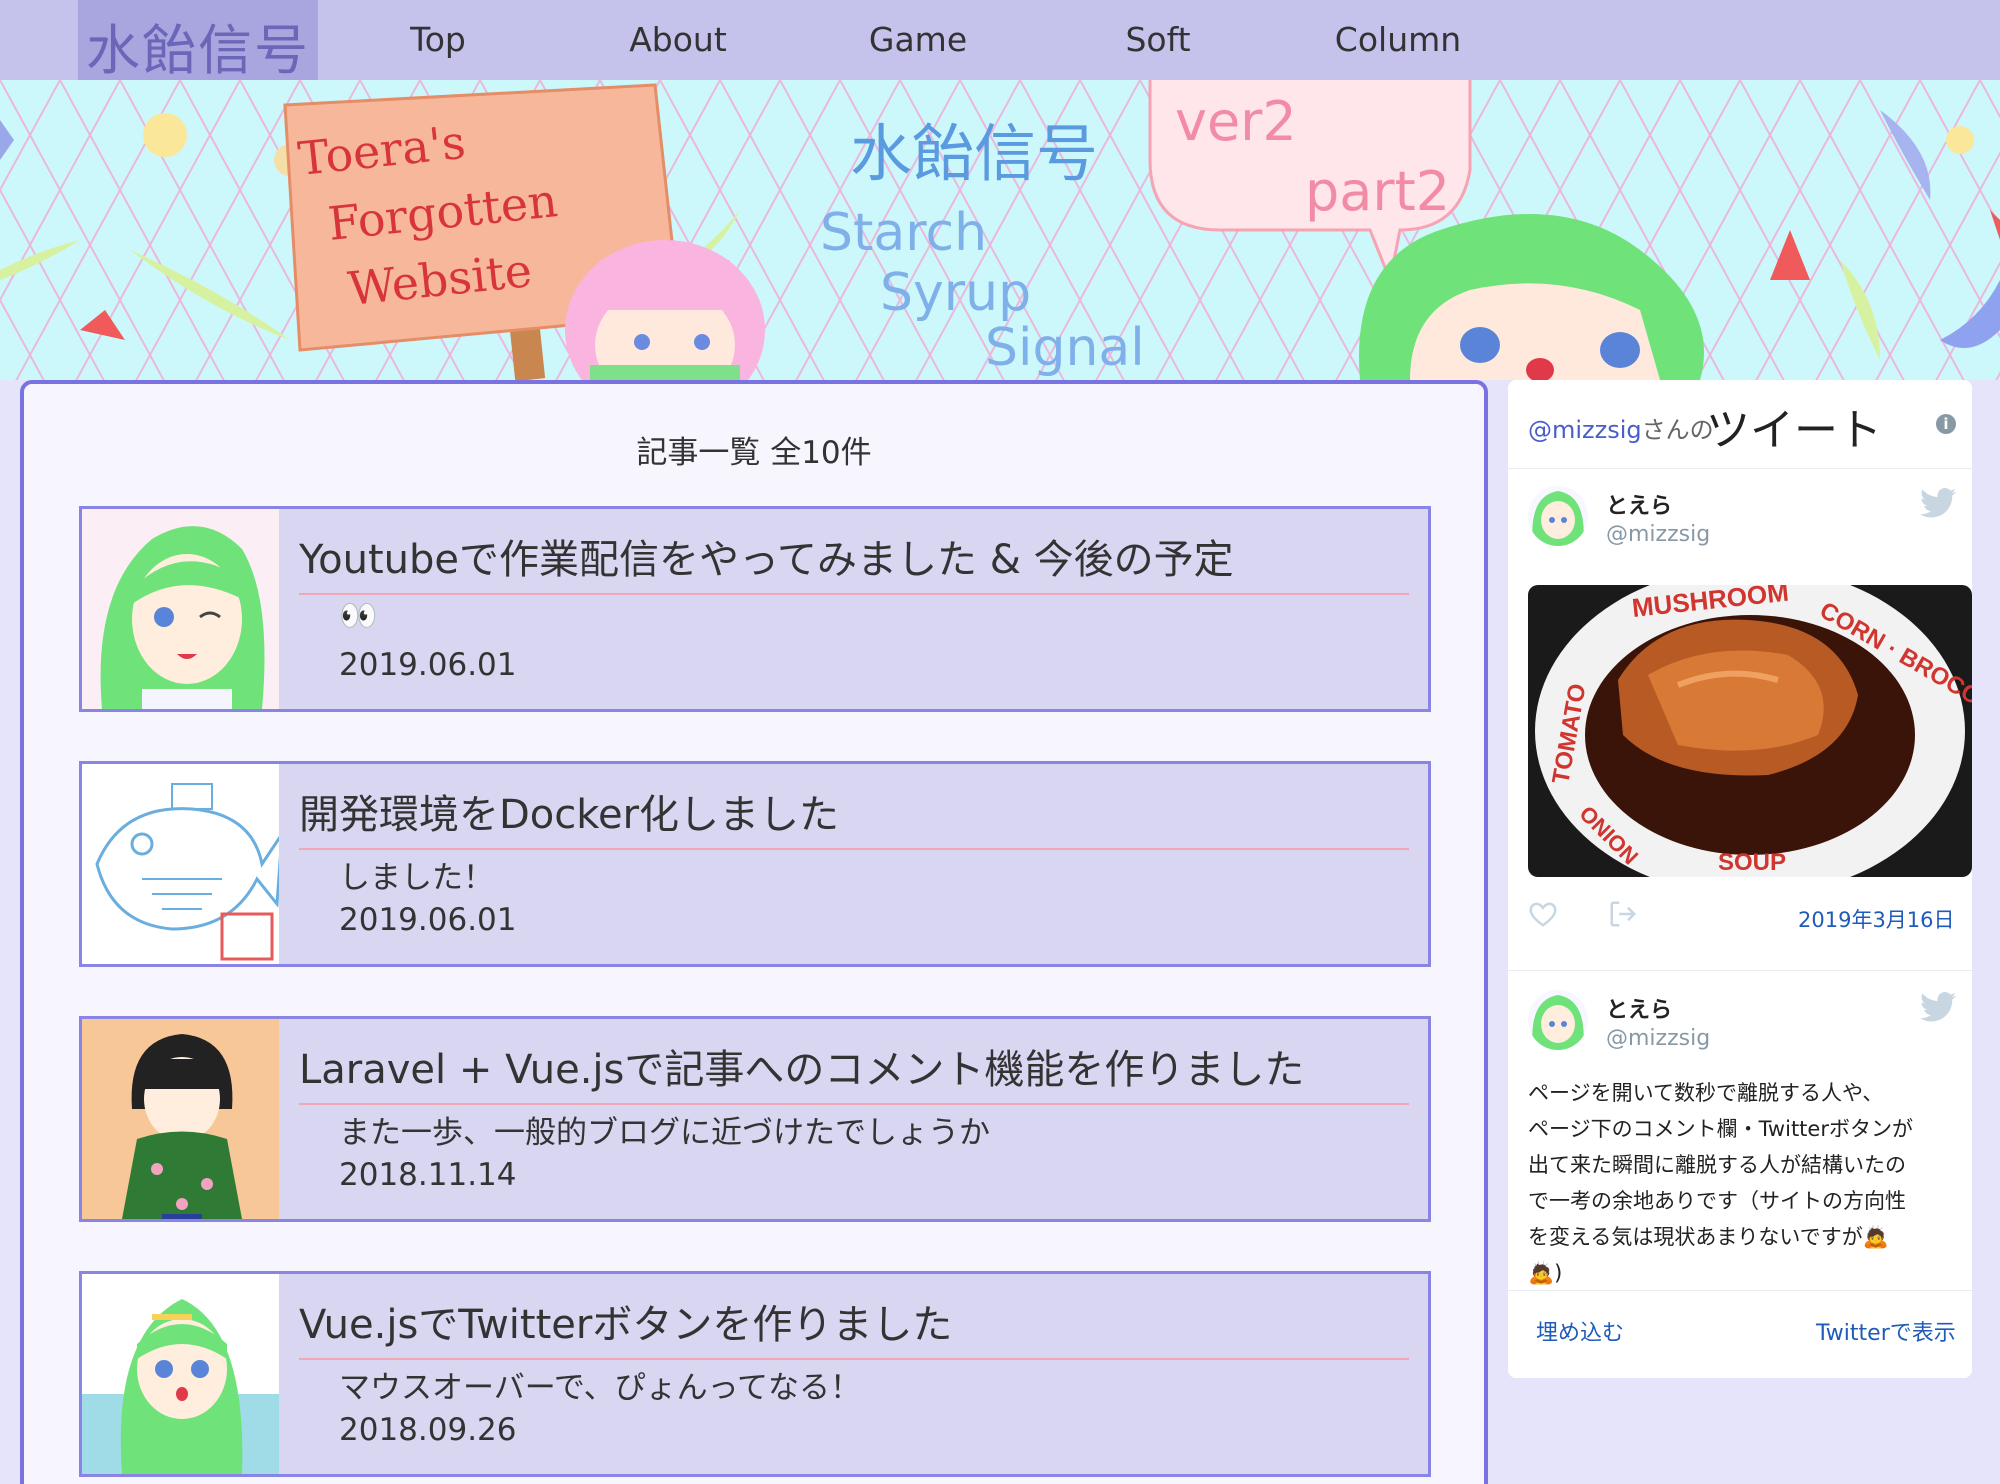  Describe the element at coordinates (854, 816) in the screenshot. I see `article-title: 開発環境をDocker化しました` at that location.